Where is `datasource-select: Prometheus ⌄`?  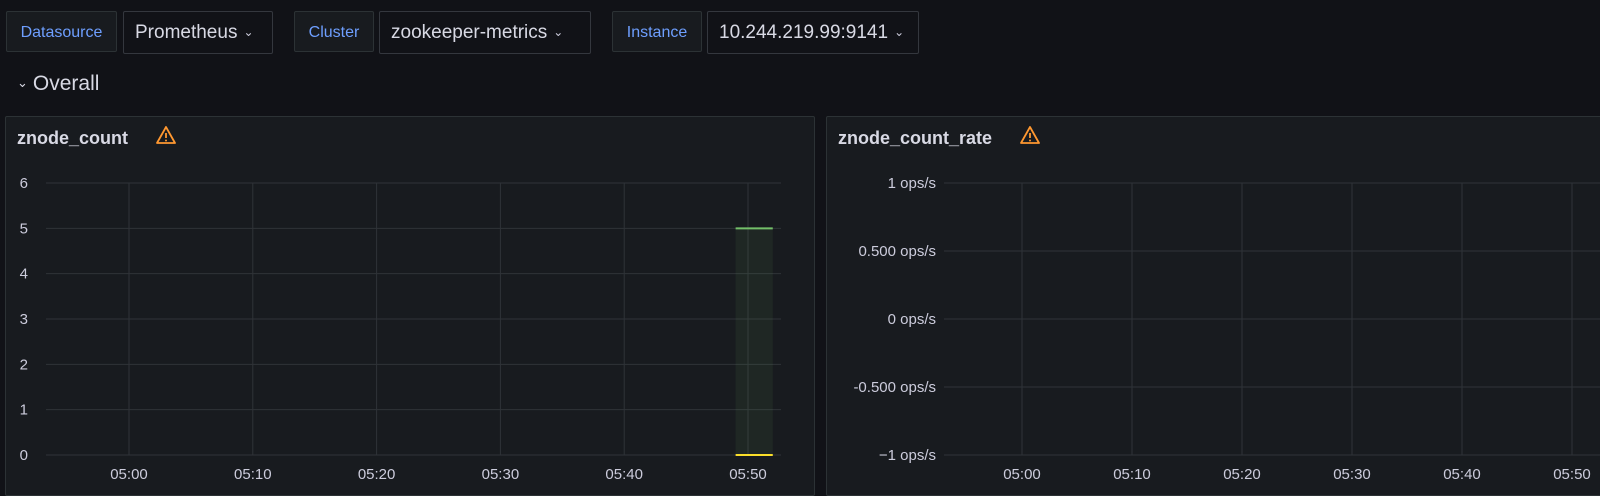
datasource-select: Prometheus ⌄ is located at coordinates (198, 32).